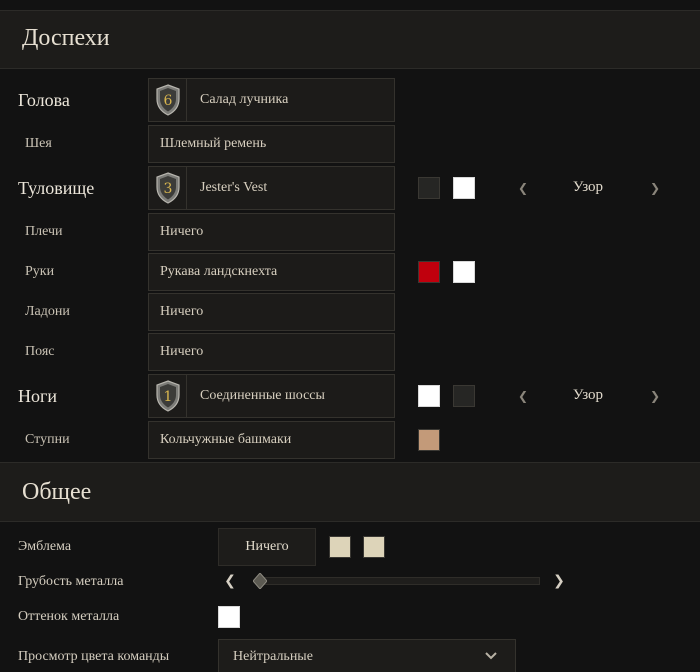 Image resolution: width=700 pixels, height=672 pixels. I want to click on emblem-primary-color-swatch, so click(340, 547).